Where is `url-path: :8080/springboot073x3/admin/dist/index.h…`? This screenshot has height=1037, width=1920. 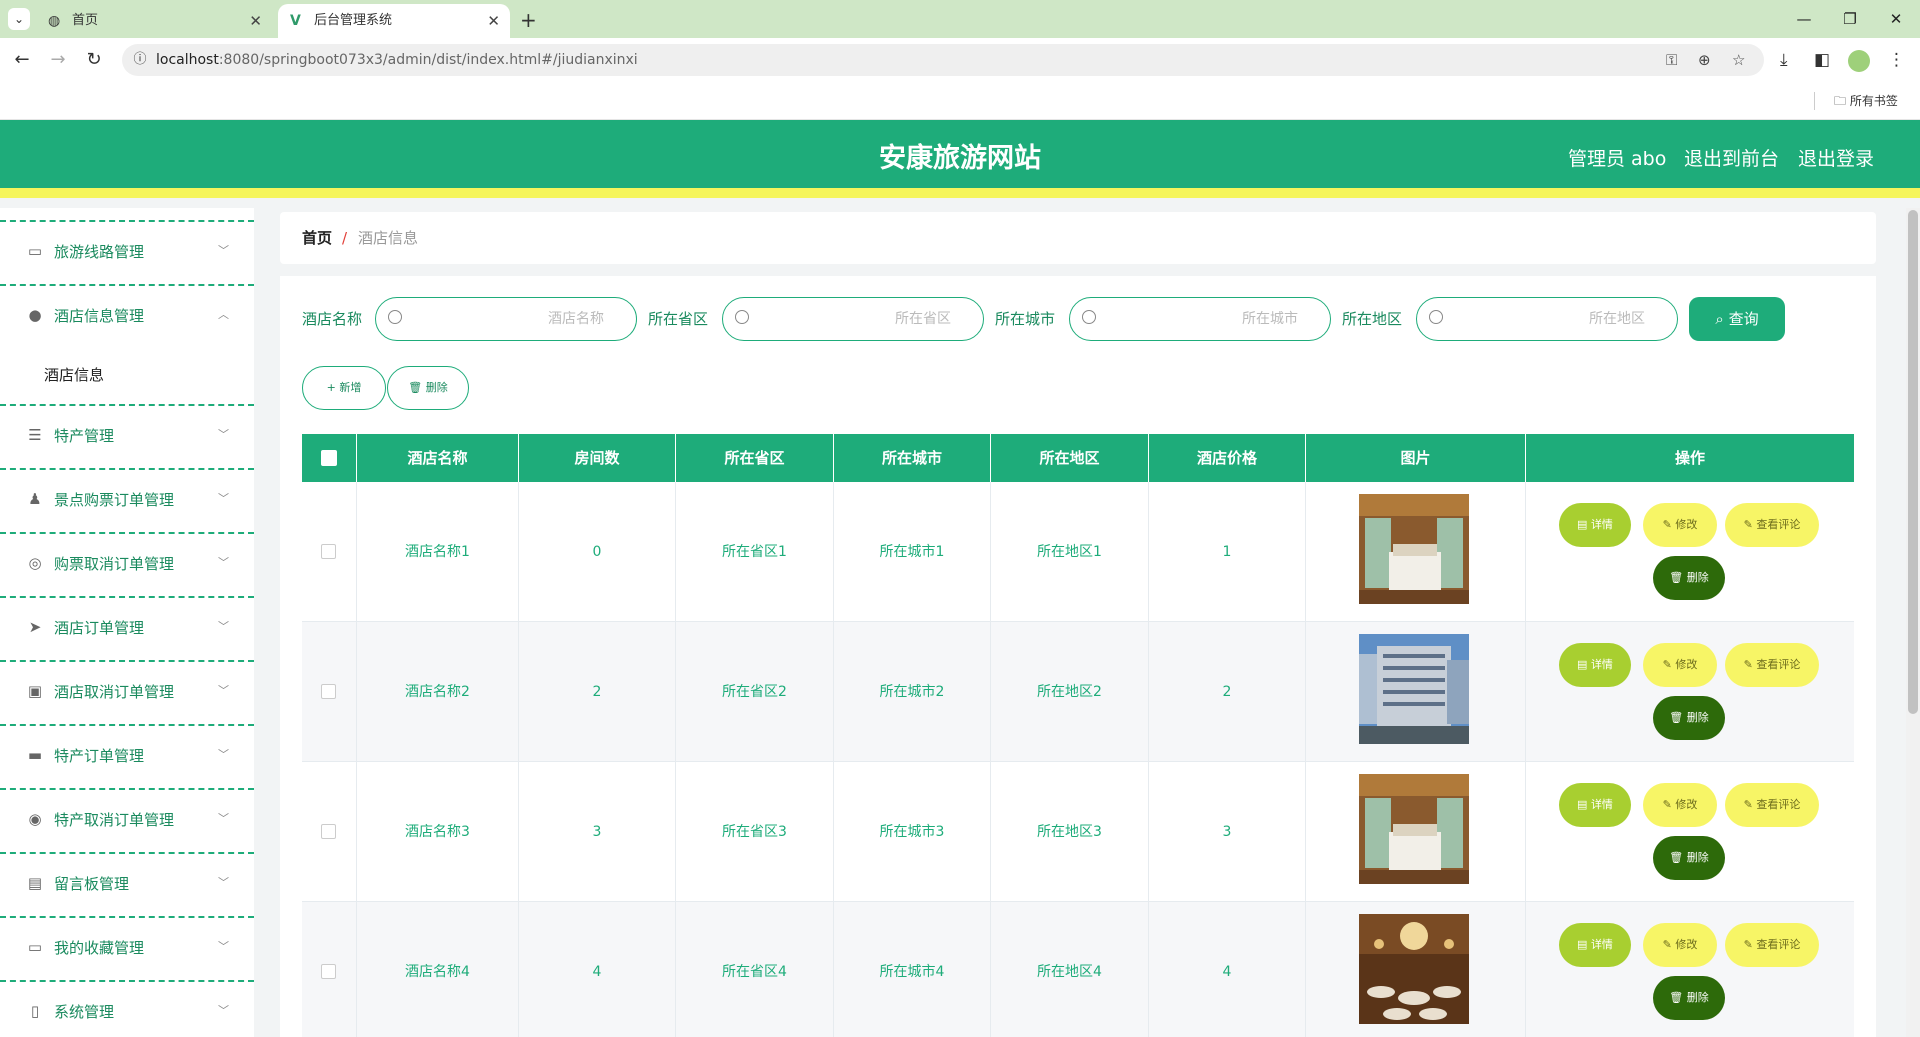 url-path: :8080/springboot073x3/admin/dist/index.h… is located at coordinates (428, 60).